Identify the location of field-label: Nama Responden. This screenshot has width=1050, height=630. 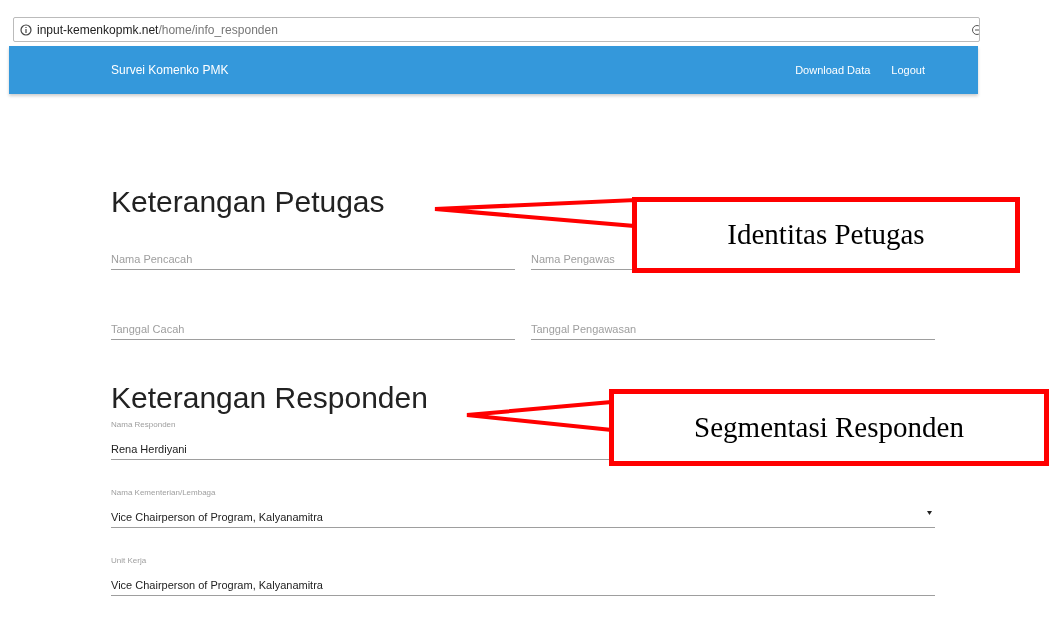
(143, 425).